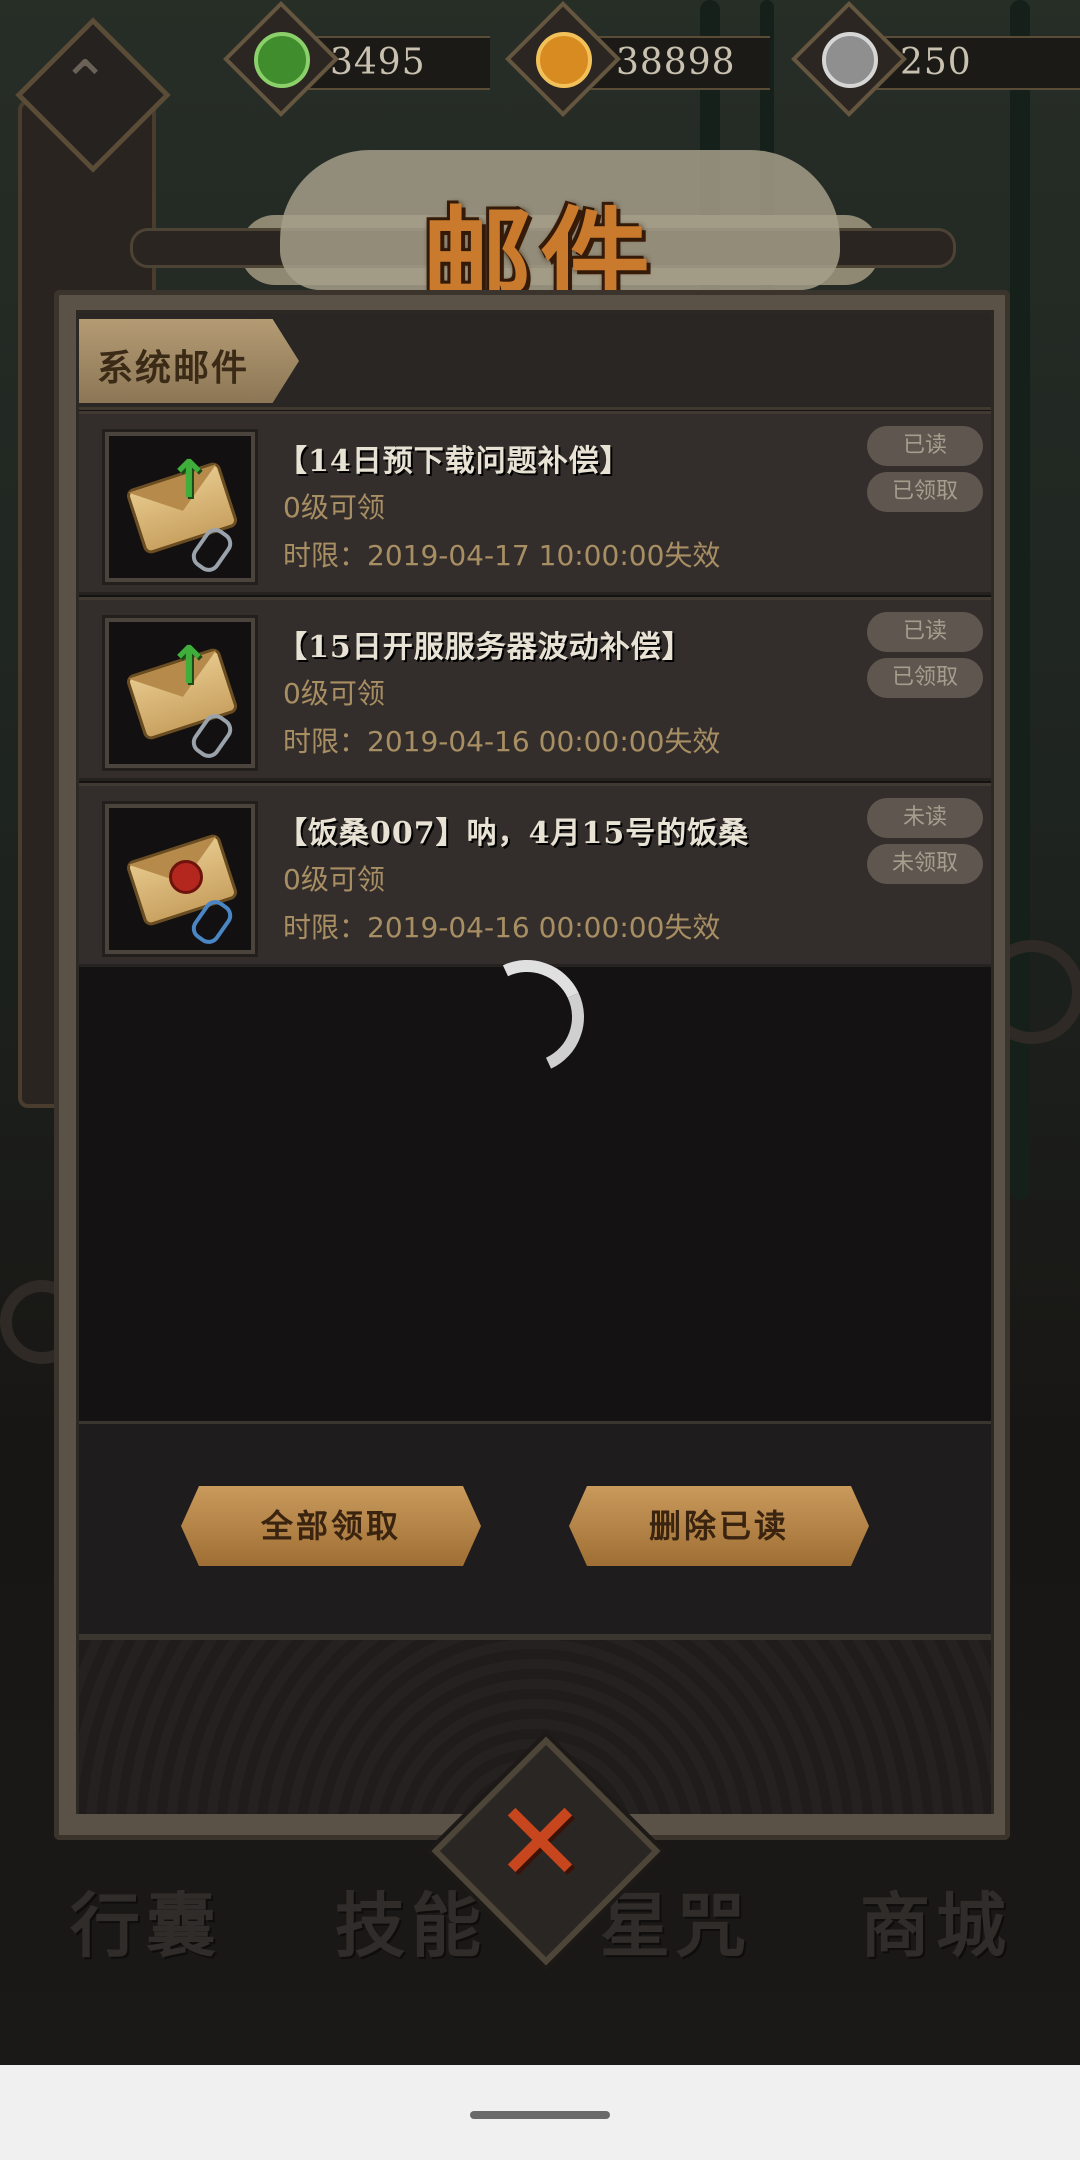  I want to click on tab-label: 系统邮件, so click(173, 368).